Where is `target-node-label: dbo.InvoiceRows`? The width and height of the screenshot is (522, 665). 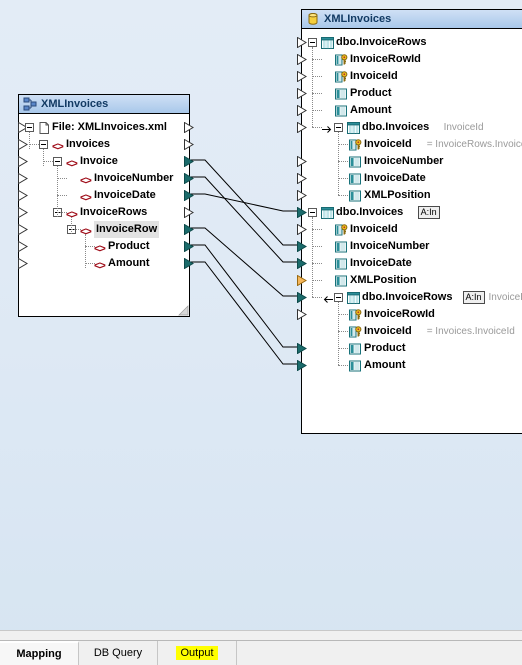
target-node-label: dbo.InvoiceRows is located at coordinates (381, 42).